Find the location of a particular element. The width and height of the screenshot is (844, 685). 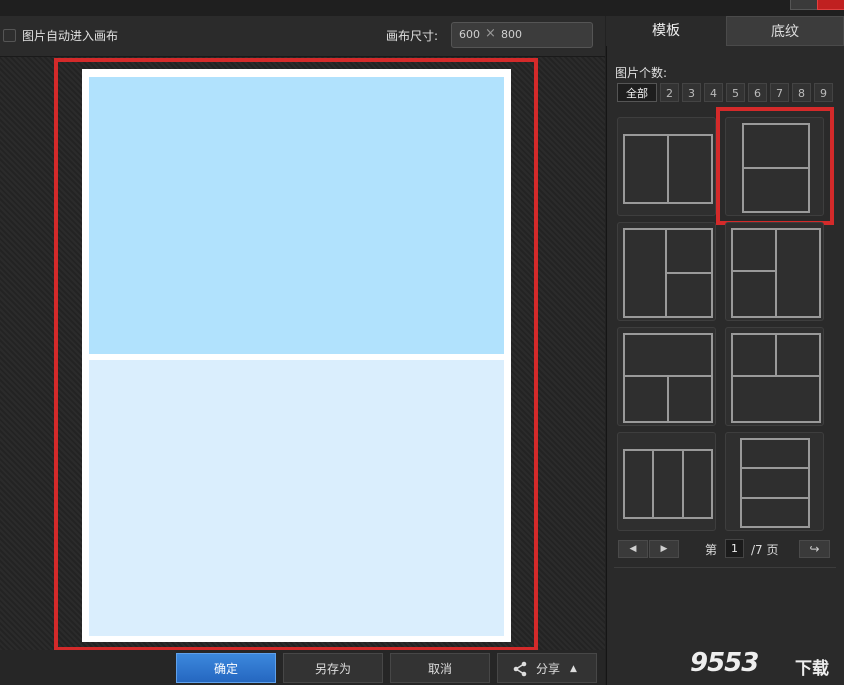

count-filter-7: 7 is located at coordinates (779, 92).